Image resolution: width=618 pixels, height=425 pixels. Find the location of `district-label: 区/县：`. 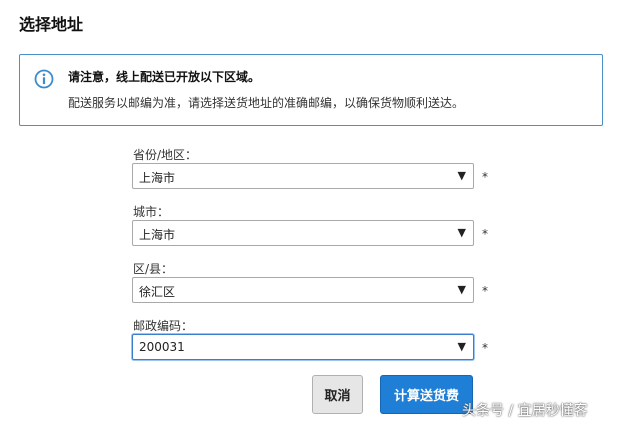

district-label: 区/县： is located at coordinates (153, 269).